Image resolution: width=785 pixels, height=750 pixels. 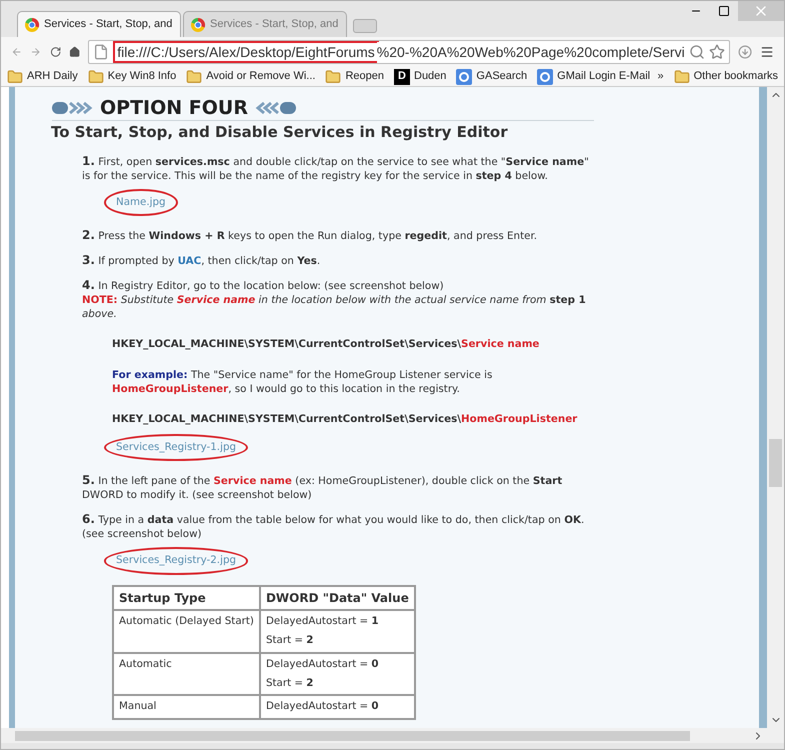 I want to click on site-icon: D, so click(x=402, y=76).